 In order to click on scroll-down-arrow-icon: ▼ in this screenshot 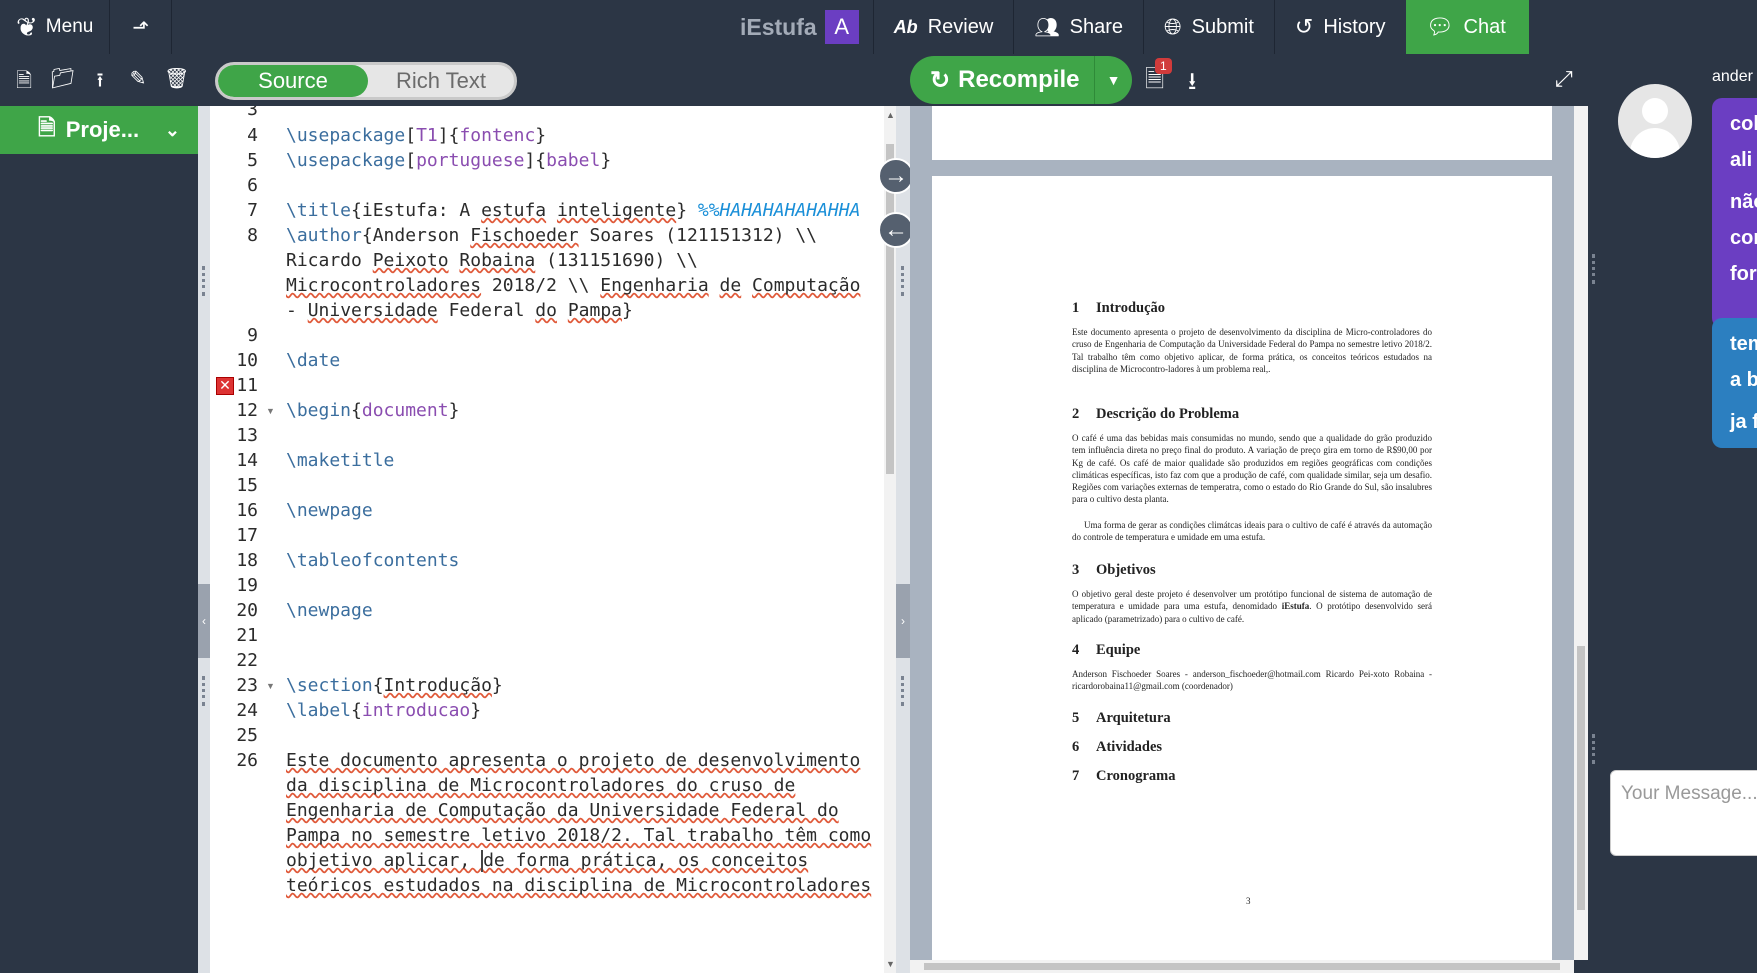, I will do `click(890, 964)`.